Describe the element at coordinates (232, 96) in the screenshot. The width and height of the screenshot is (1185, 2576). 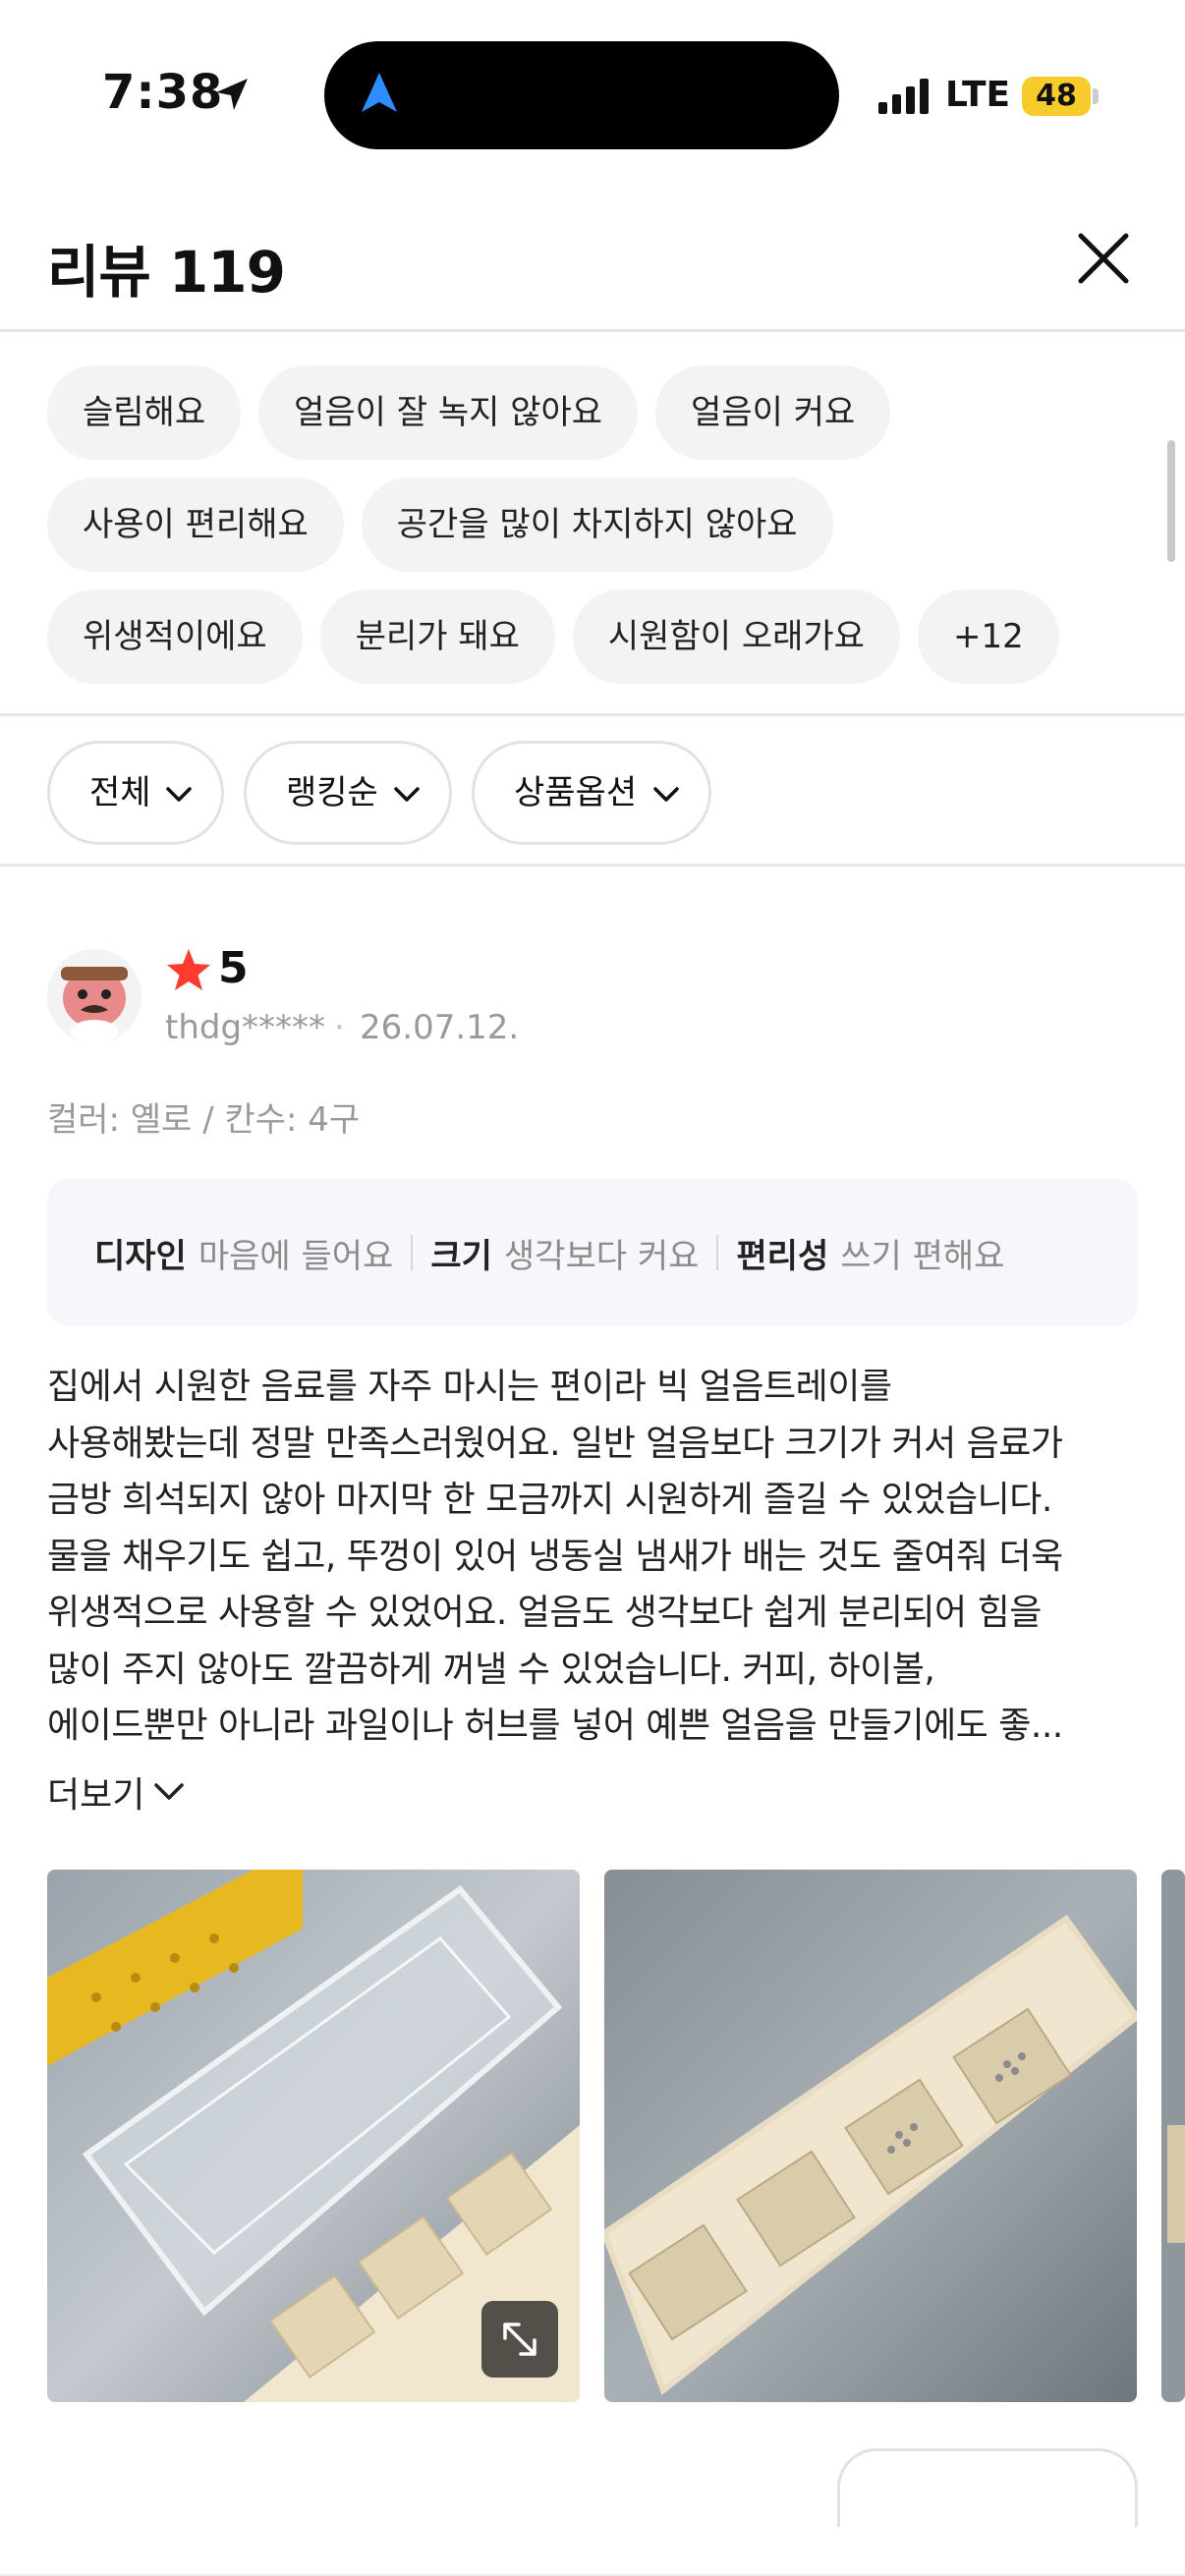
I see `location-arrow-icon` at that location.